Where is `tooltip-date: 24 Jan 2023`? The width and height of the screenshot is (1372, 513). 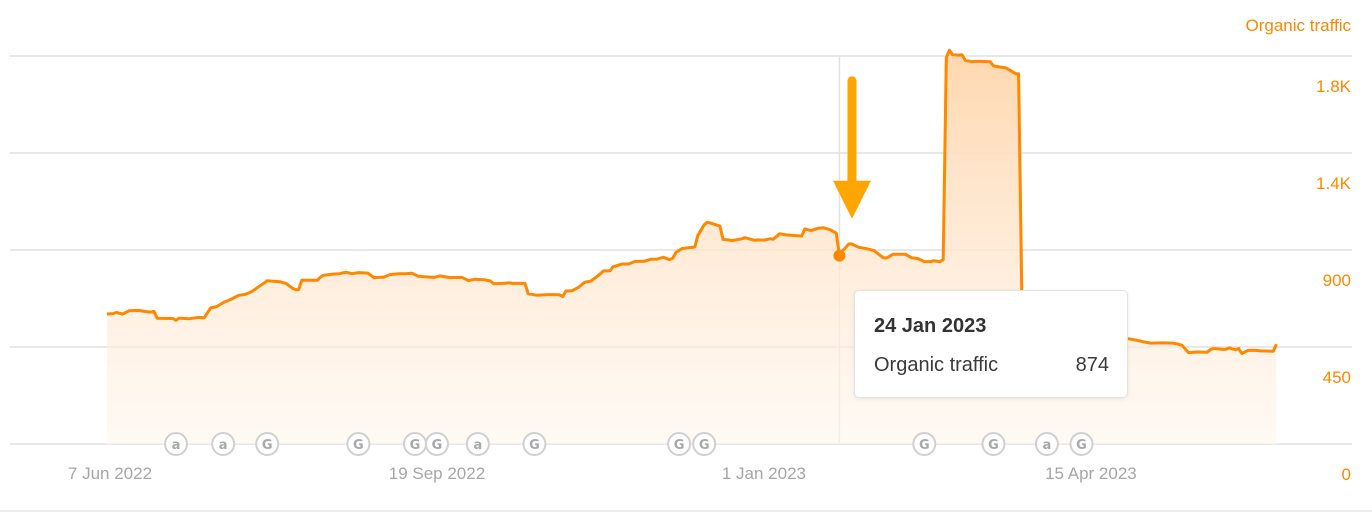
tooltip-date: 24 Jan 2023 is located at coordinates (930, 326).